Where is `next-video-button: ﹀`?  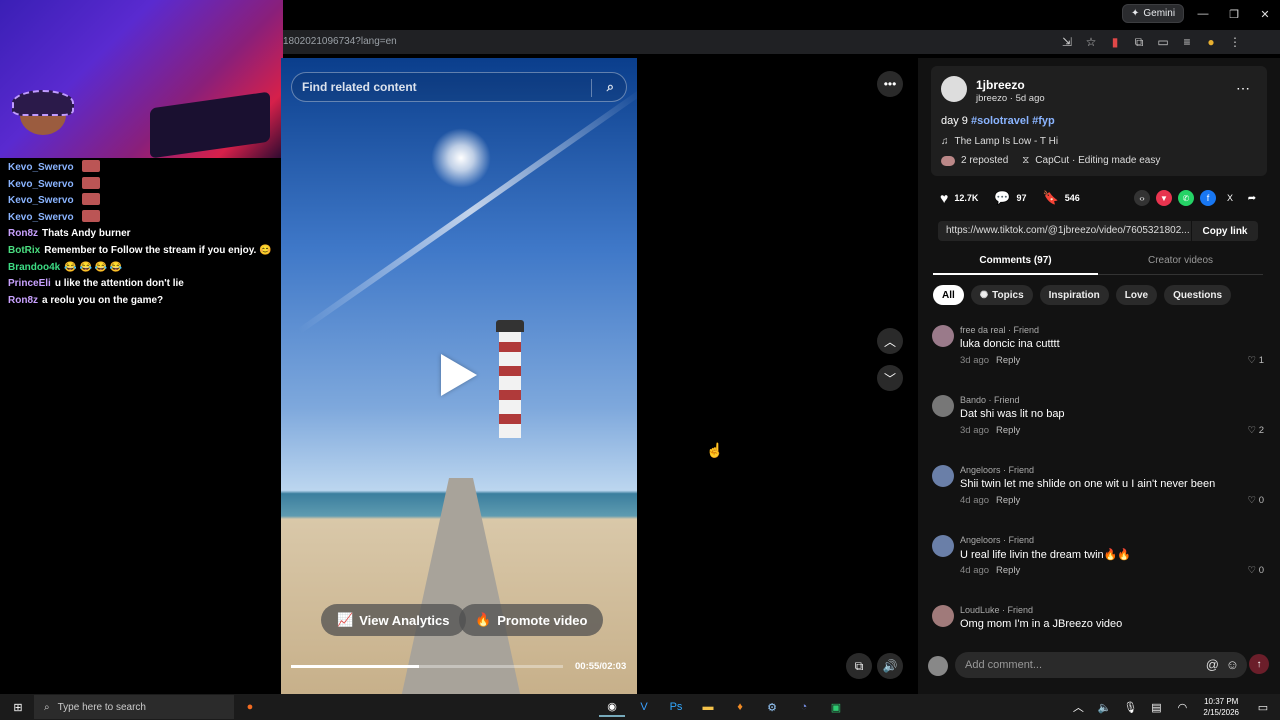
next-video-button: ﹀ is located at coordinates (890, 378).